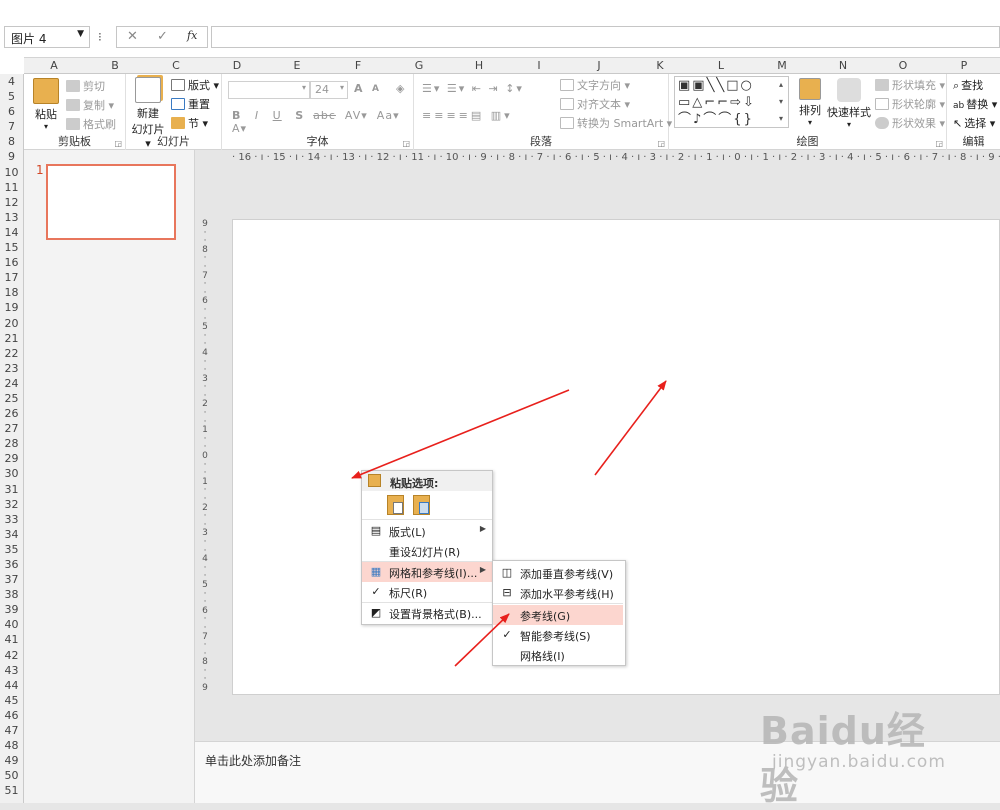 The width and height of the screenshot is (1000, 810). What do you see at coordinates (237, 65) in the screenshot?
I see `column-header: D` at bounding box center [237, 65].